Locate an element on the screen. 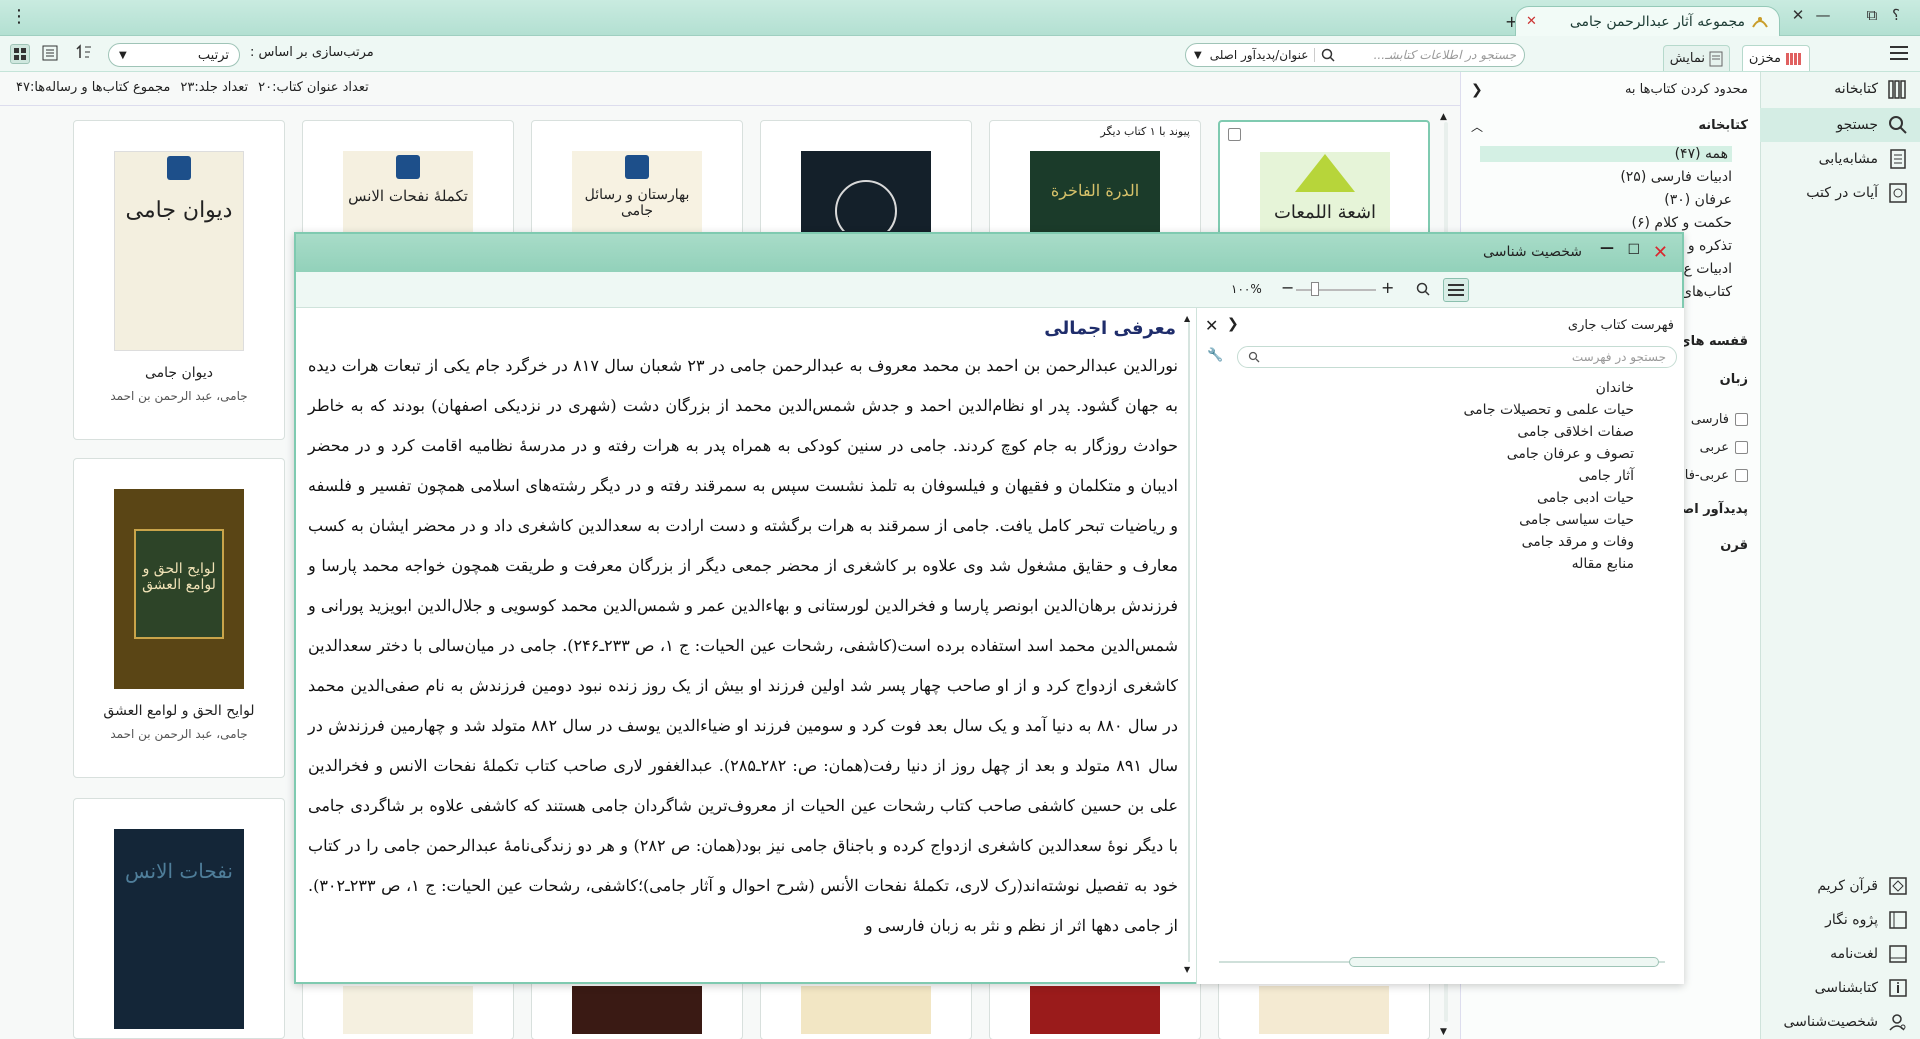  tab-makhzan-label: مخزن is located at coordinates (1764, 58).